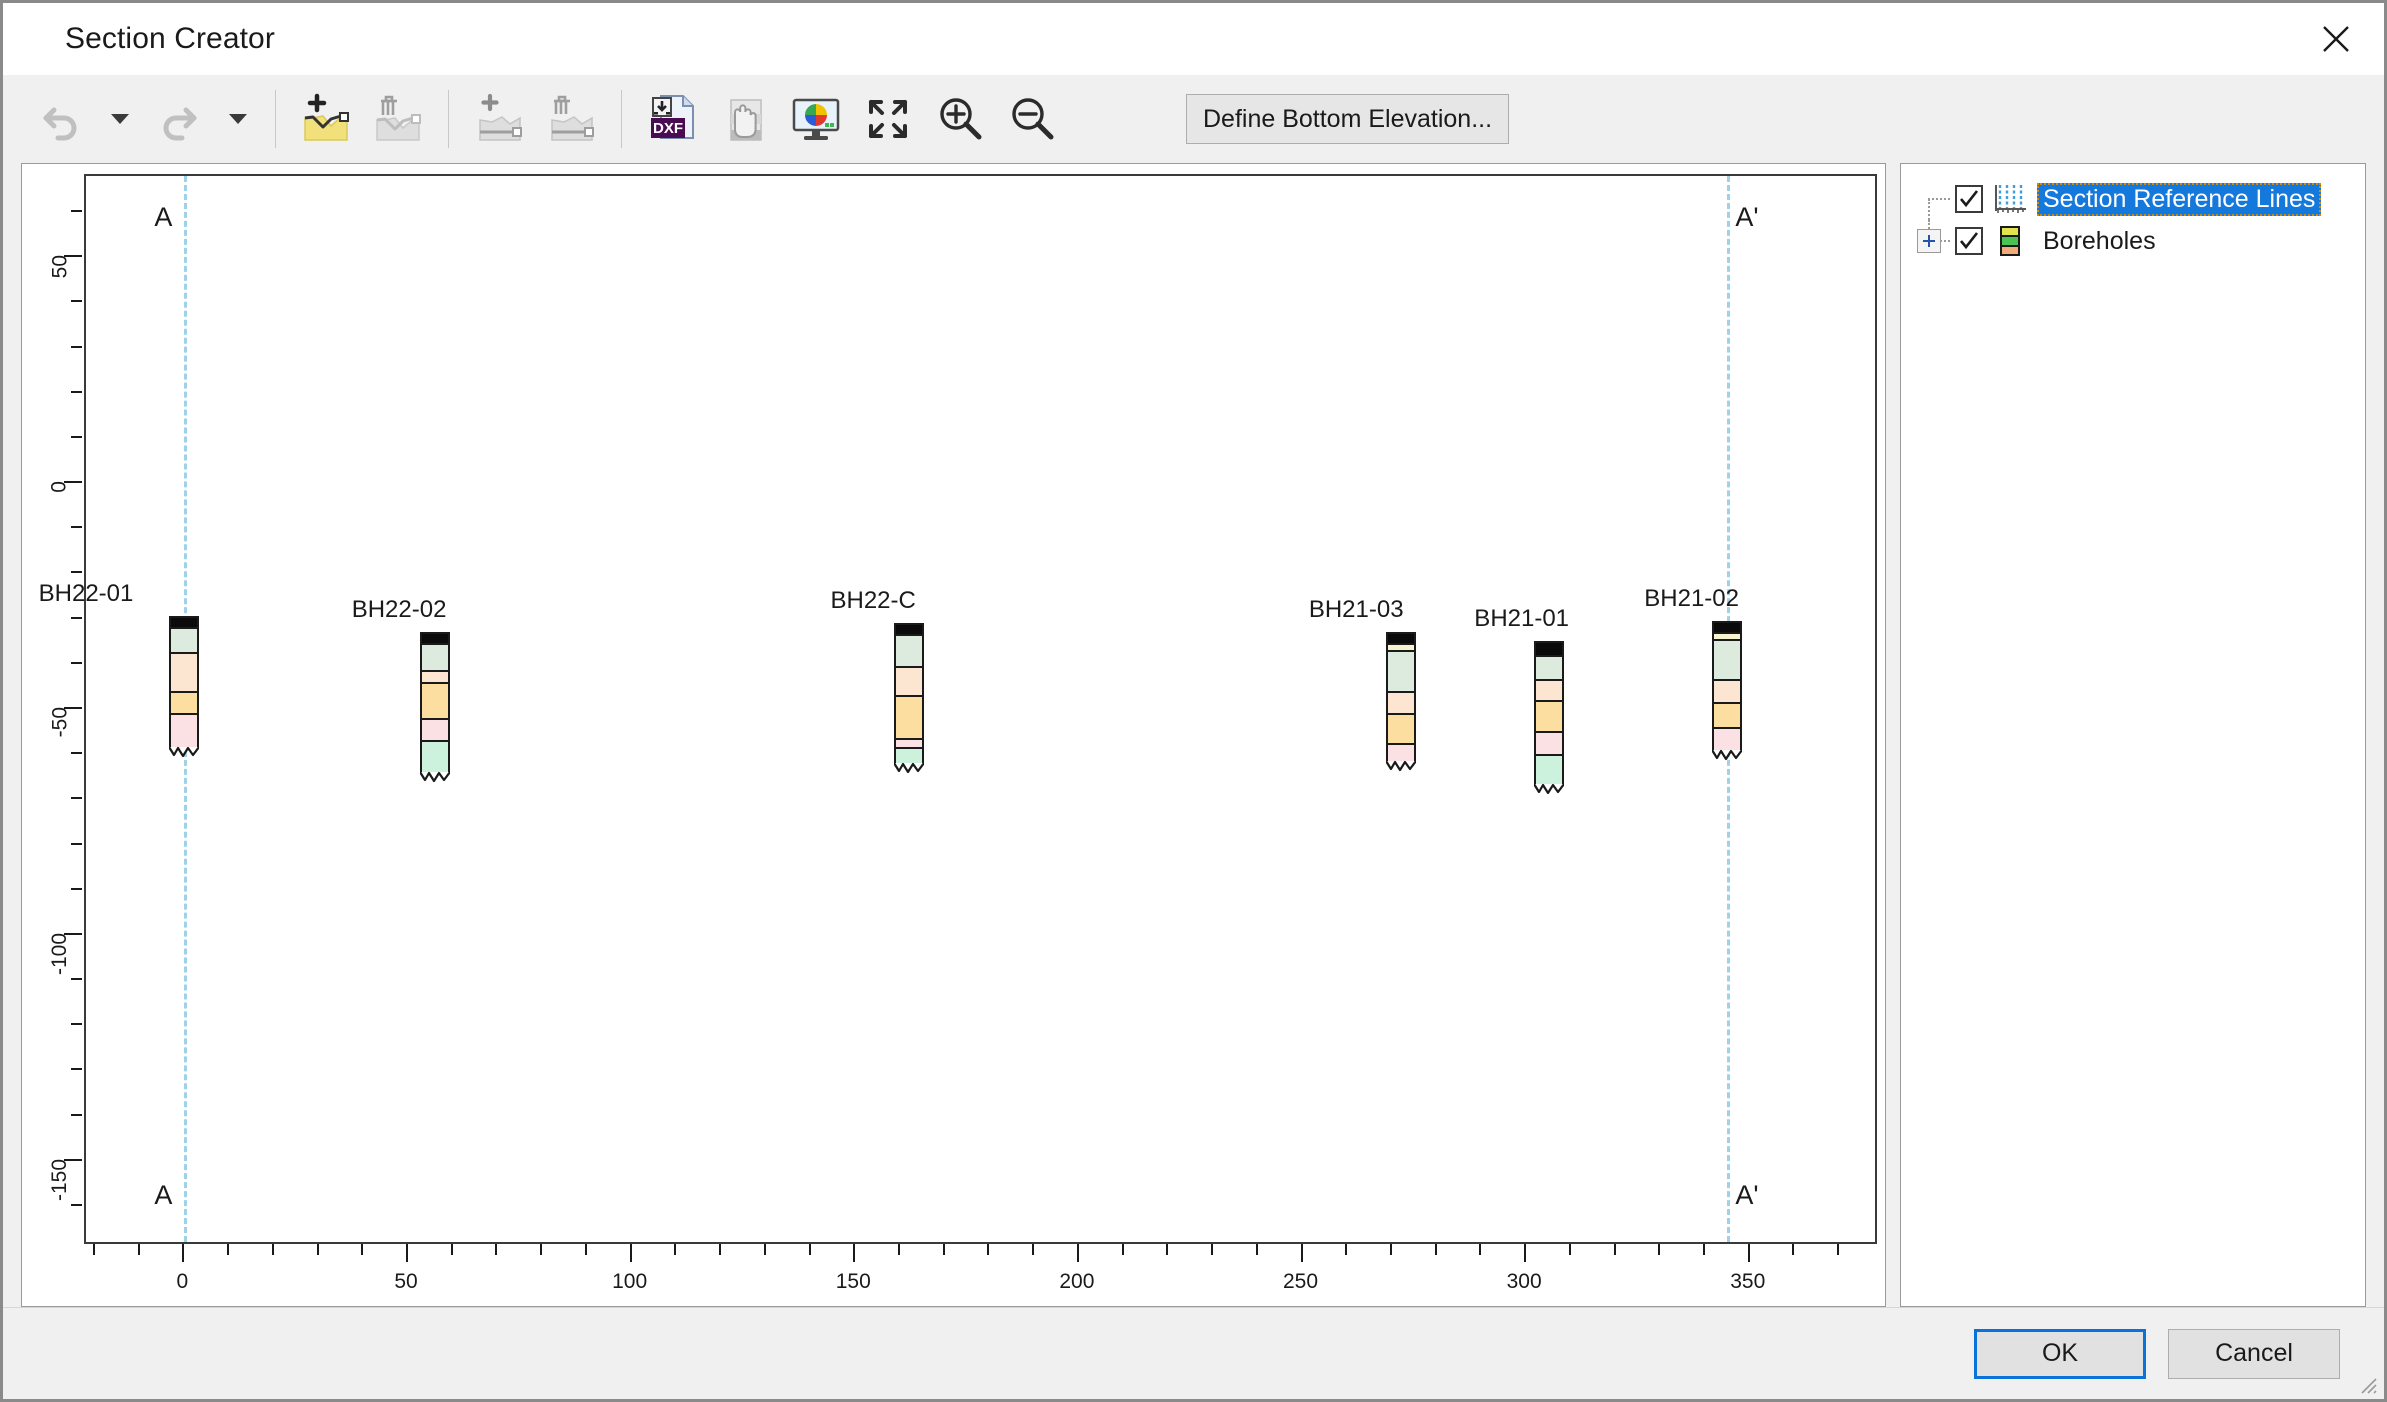 The width and height of the screenshot is (2387, 1402). What do you see at coordinates (2179, 199) in the screenshot?
I see `tree-item-label: Section Reference Lines` at bounding box center [2179, 199].